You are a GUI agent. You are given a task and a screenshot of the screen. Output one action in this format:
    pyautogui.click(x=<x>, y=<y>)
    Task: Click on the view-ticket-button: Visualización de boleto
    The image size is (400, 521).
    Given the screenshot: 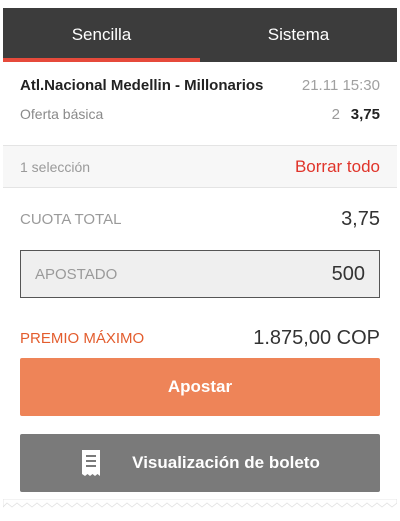 What is the action you would take?
    pyautogui.click(x=200, y=463)
    